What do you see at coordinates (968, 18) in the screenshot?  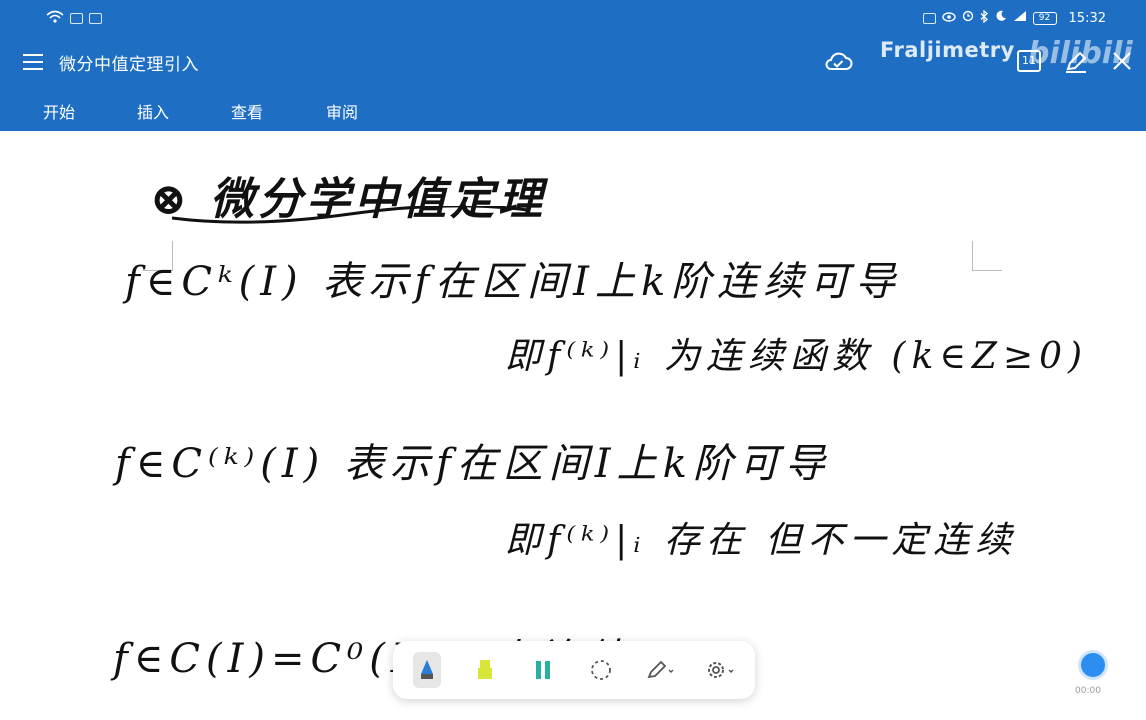 I see `alarm-icon` at bounding box center [968, 18].